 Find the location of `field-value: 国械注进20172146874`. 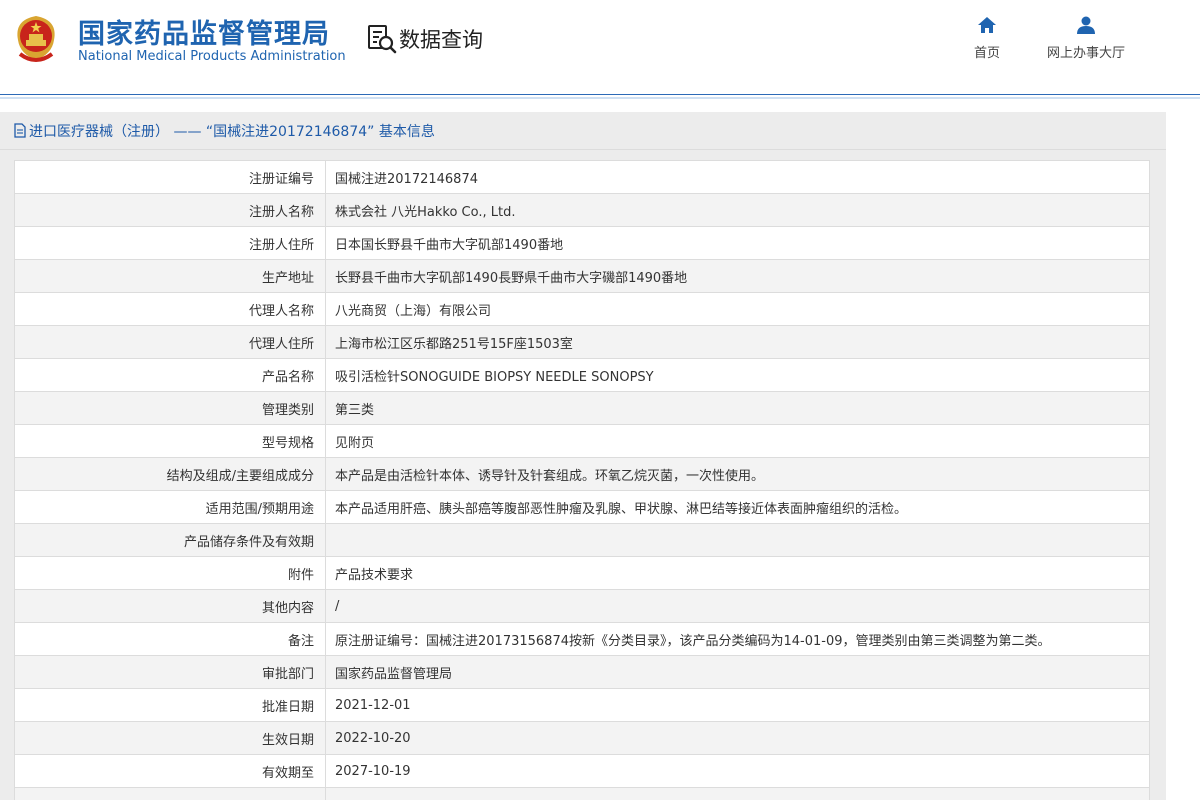

field-value: 国械注进20172146874 is located at coordinates (737, 177).